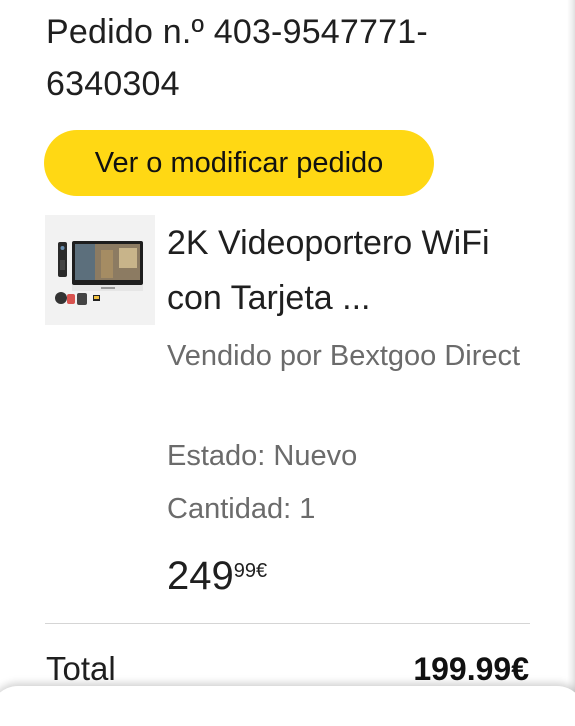 This screenshot has width=575, height=726. I want to click on section-divider, so click(287, 623).